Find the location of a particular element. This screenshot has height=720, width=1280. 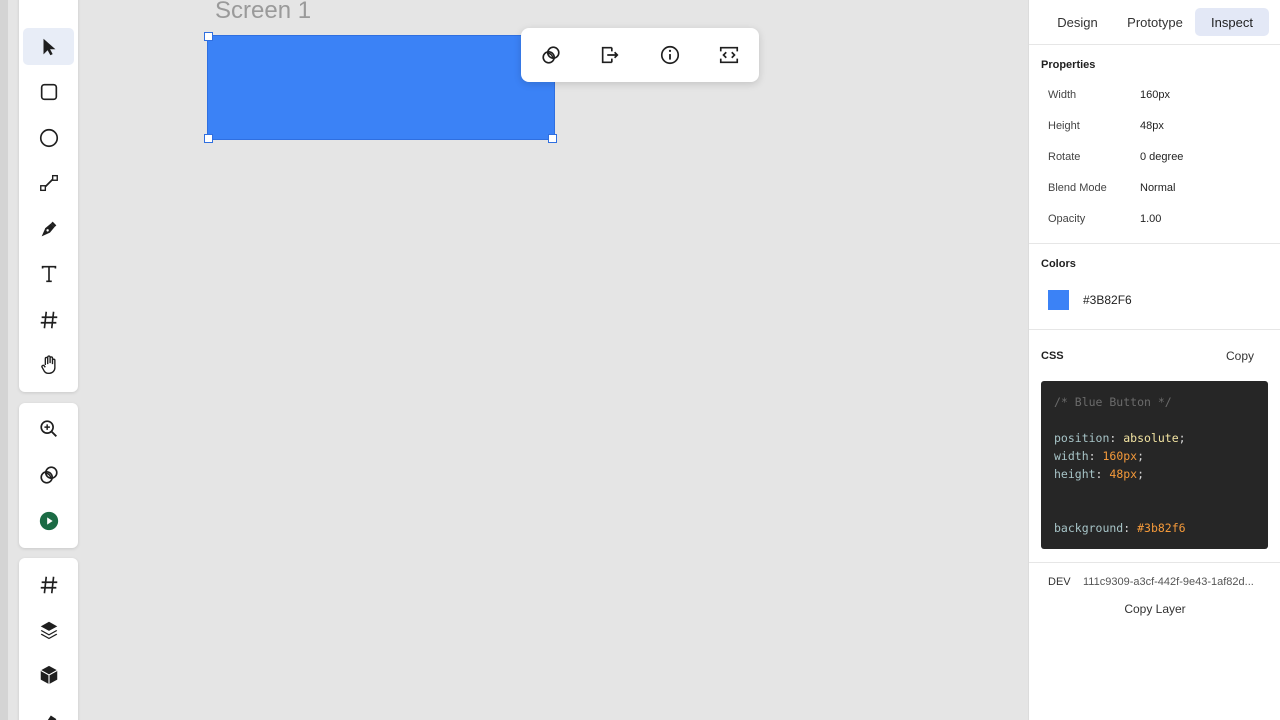

rectangle-icon is located at coordinates (48, 91).